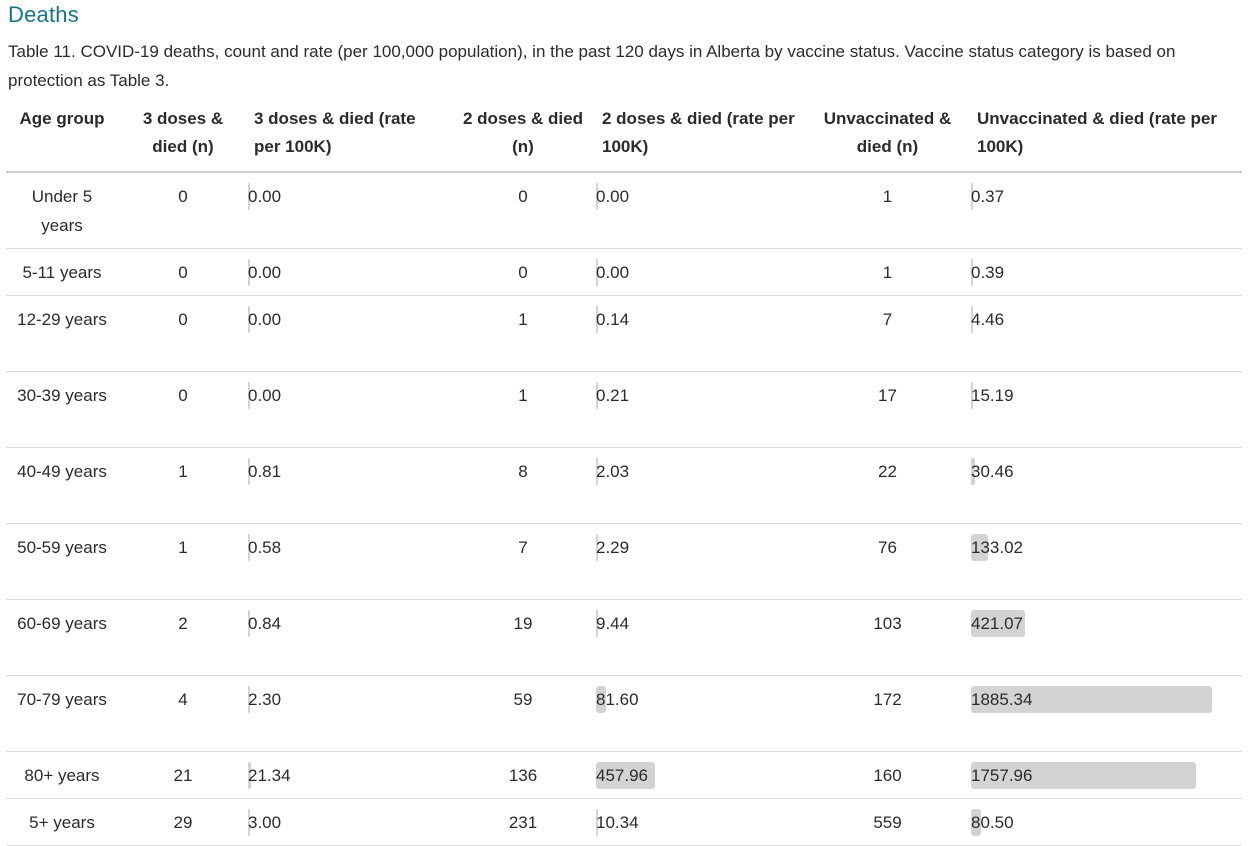 This screenshot has width=1249, height=846. I want to click on unvaccinated-rate-cell: 0.37, so click(1106, 210).